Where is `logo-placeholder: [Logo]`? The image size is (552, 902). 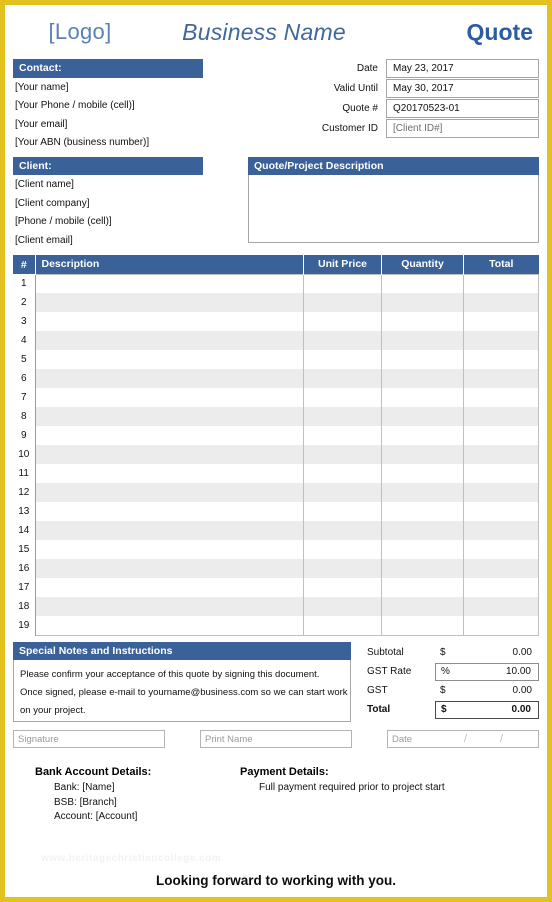
logo-placeholder: [Logo] is located at coordinates (80, 32).